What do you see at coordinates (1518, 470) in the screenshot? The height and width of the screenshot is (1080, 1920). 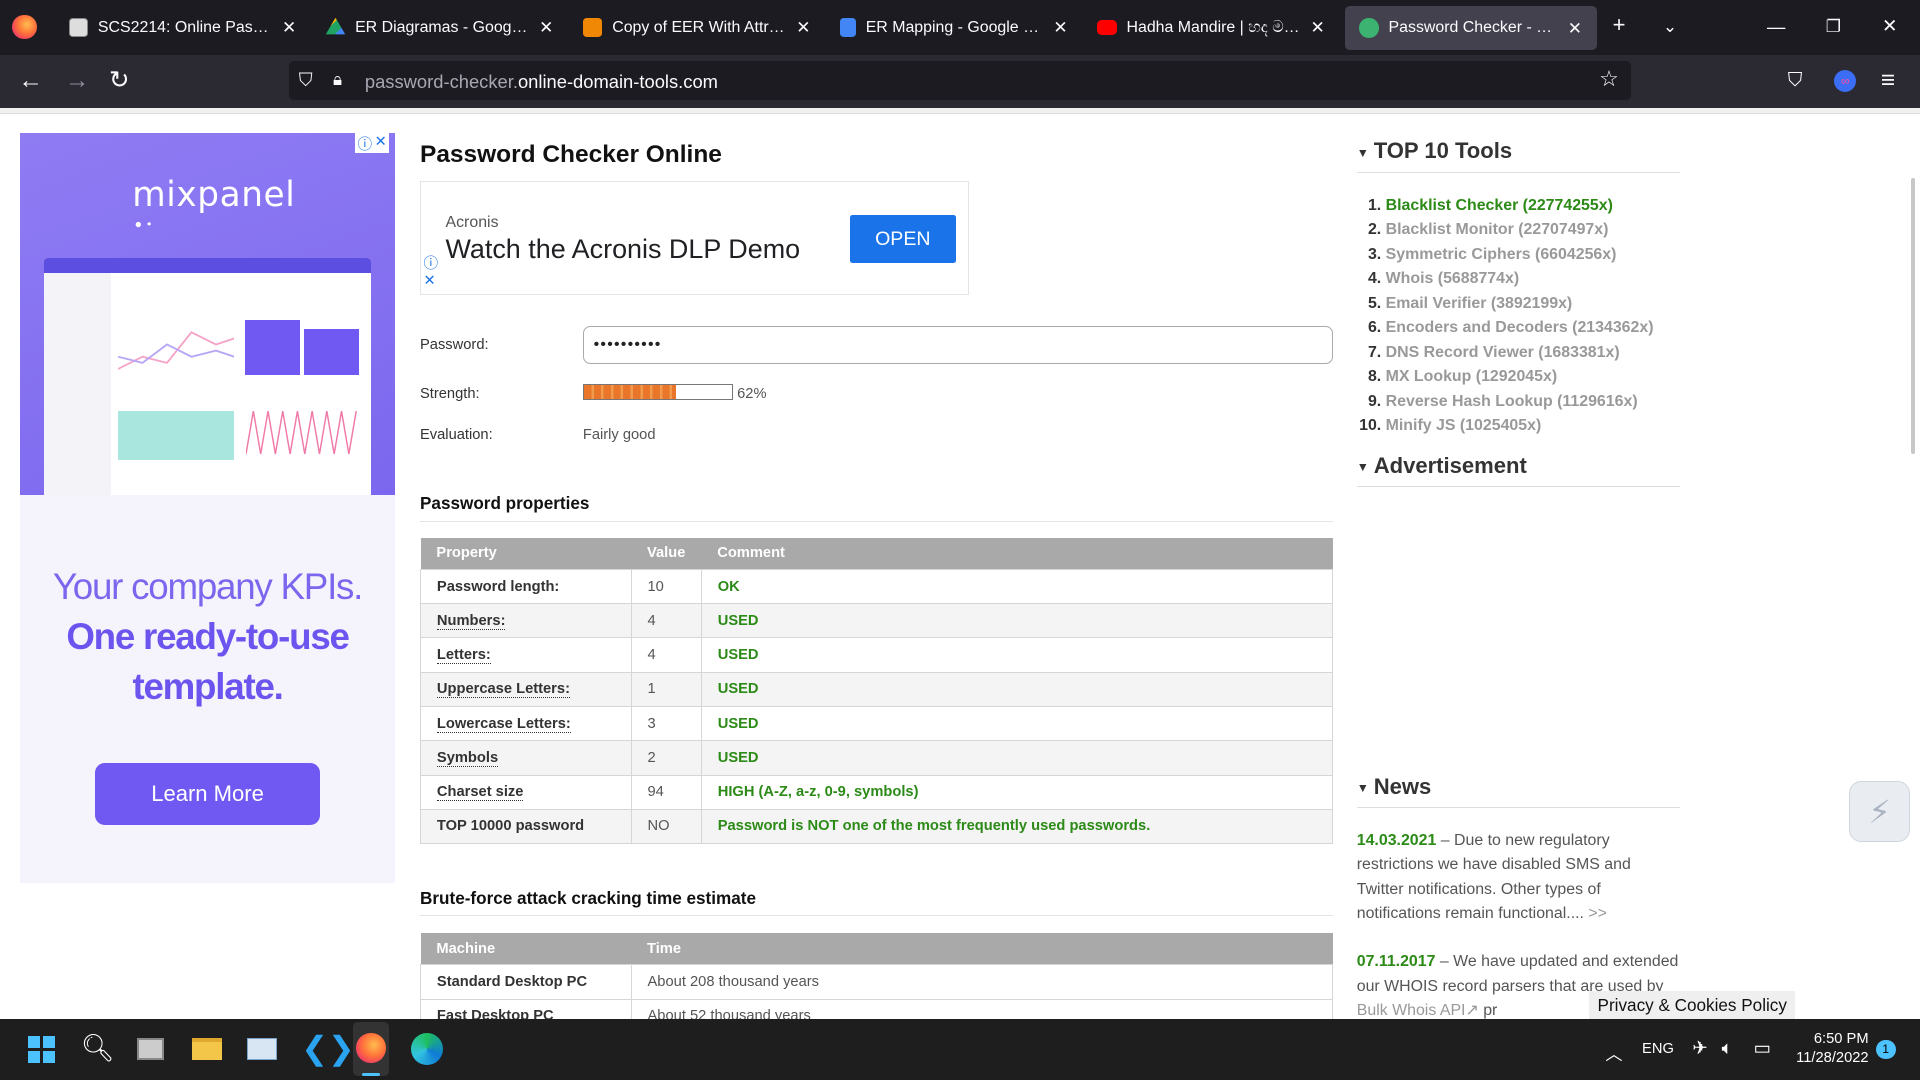 I see `advertisement-heading: ▼ Advertisement` at bounding box center [1518, 470].